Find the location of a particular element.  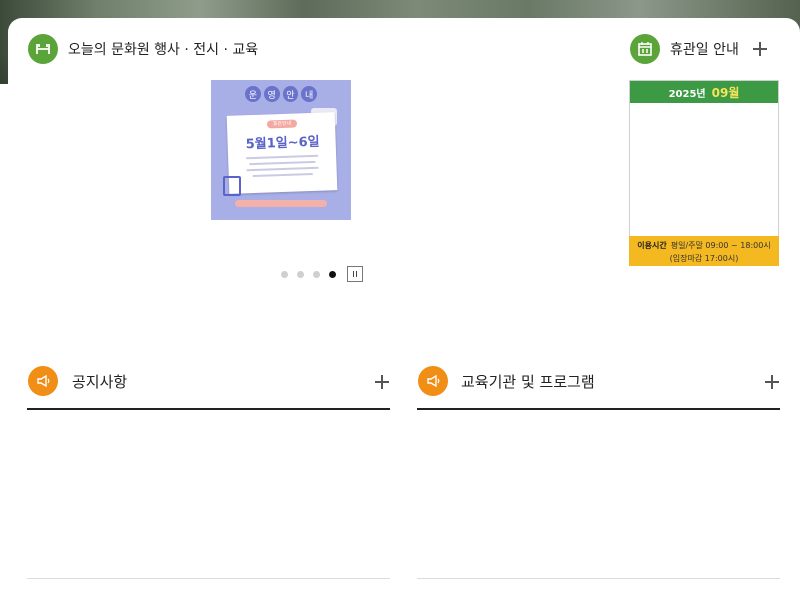

poster-paper: 휴관안내 5월1일~6일 is located at coordinates (282, 153).